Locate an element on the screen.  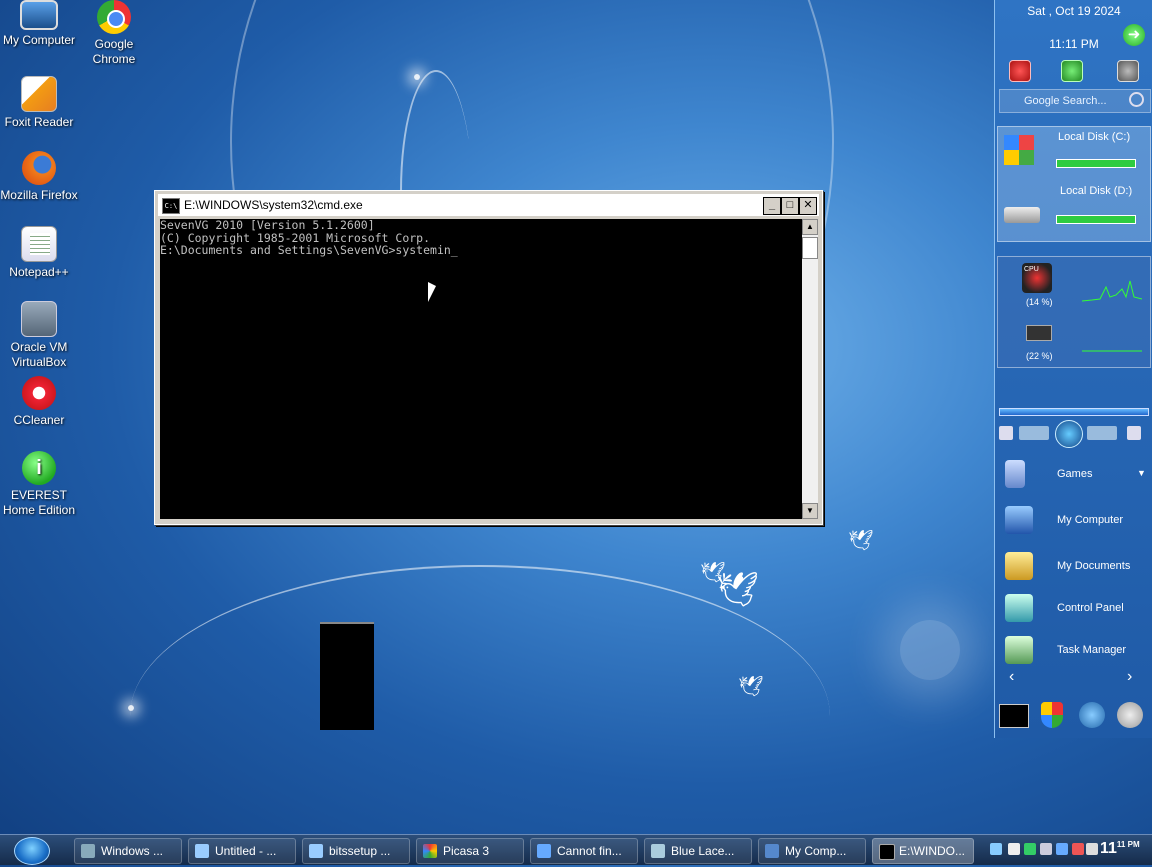
sidebar-menu-control-panel: Control Panel is located at coordinates (1073, 610).